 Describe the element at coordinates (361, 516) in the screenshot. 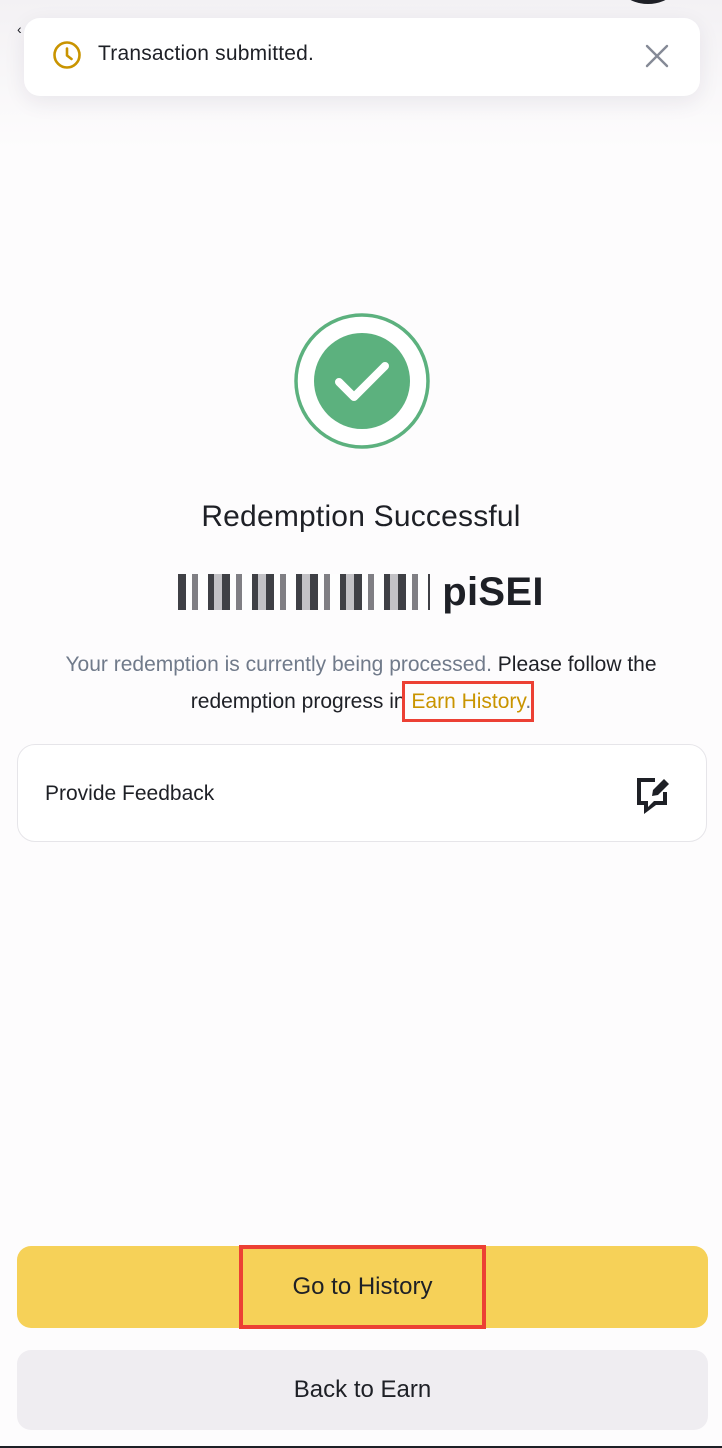

I see `page-title: Redemption Successful` at that location.